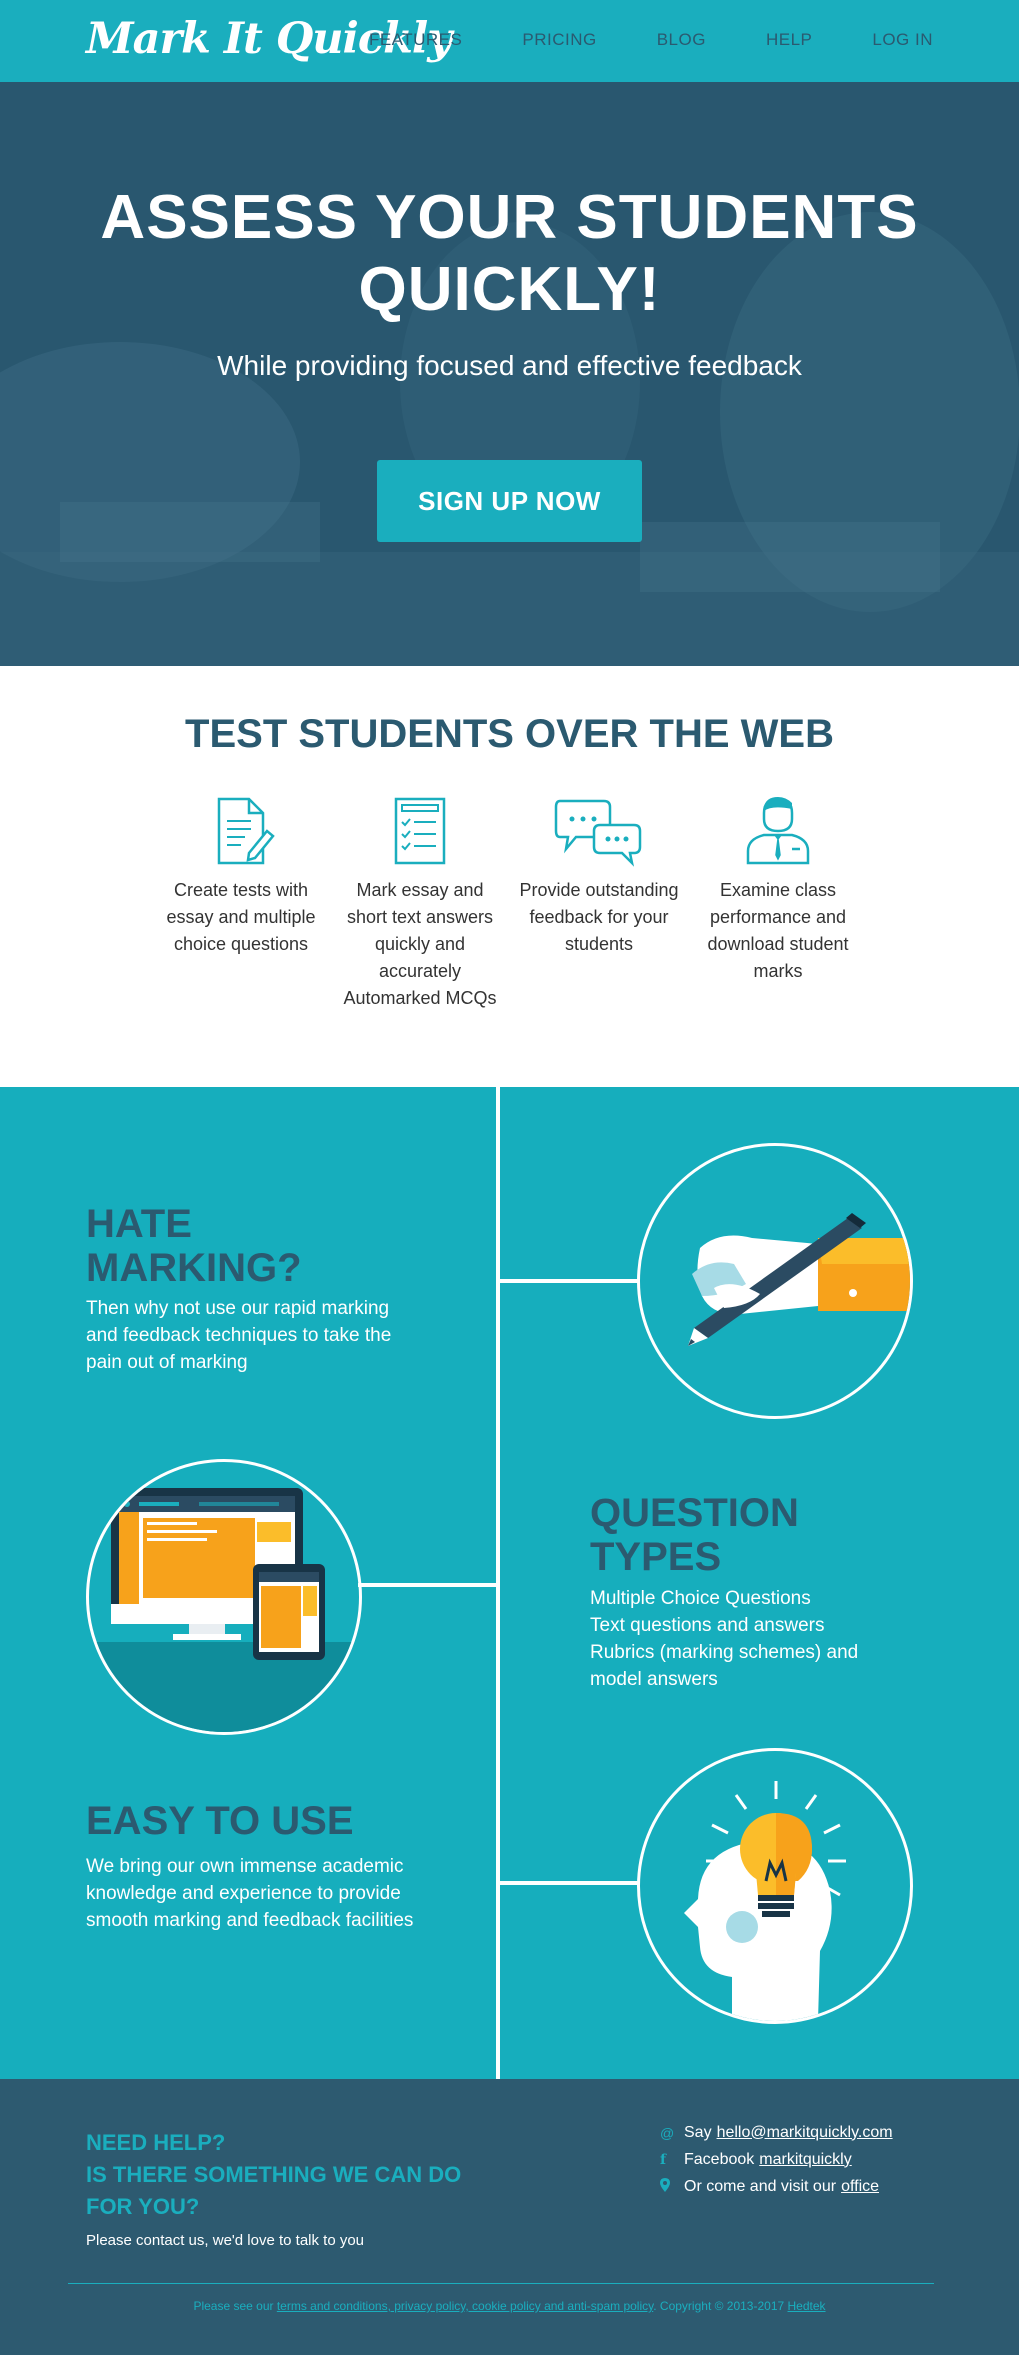 Image resolution: width=1019 pixels, height=2355 pixels. I want to click on lightbulb-idea-illustration, so click(775, 1886).